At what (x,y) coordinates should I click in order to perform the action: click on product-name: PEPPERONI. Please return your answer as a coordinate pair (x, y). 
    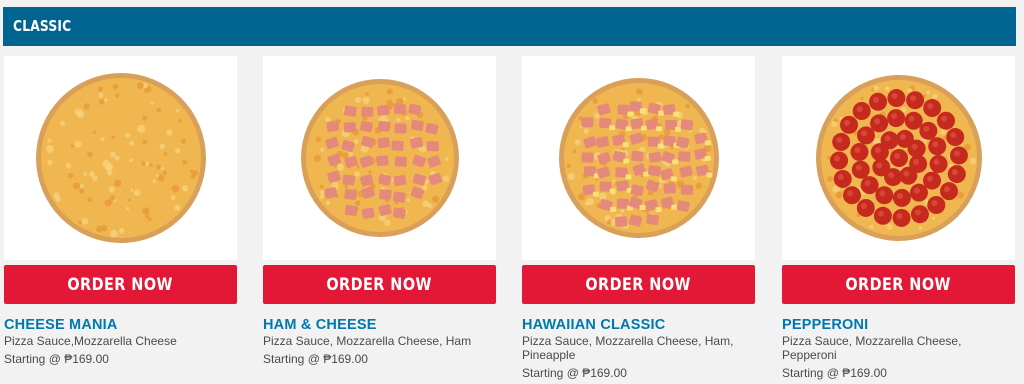
    Looking at the image, I should click on (898, 325).